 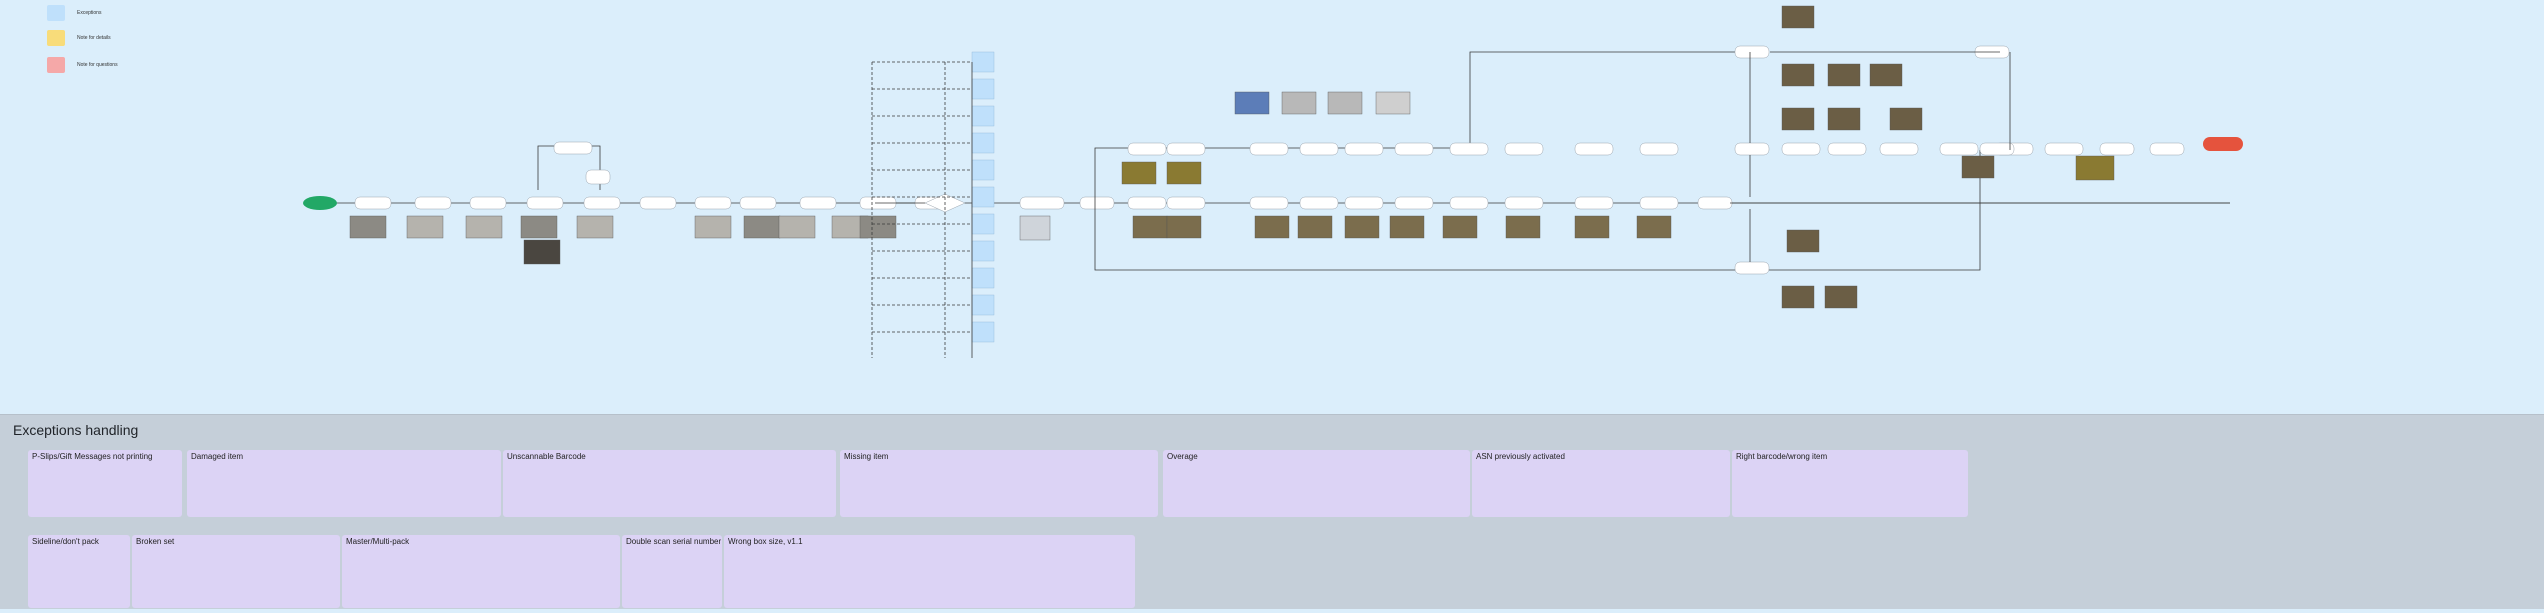 What do you see at coordinates (56, 65) in the screenshot?
I see `legend-swatch` at bounding box center [56, 65].